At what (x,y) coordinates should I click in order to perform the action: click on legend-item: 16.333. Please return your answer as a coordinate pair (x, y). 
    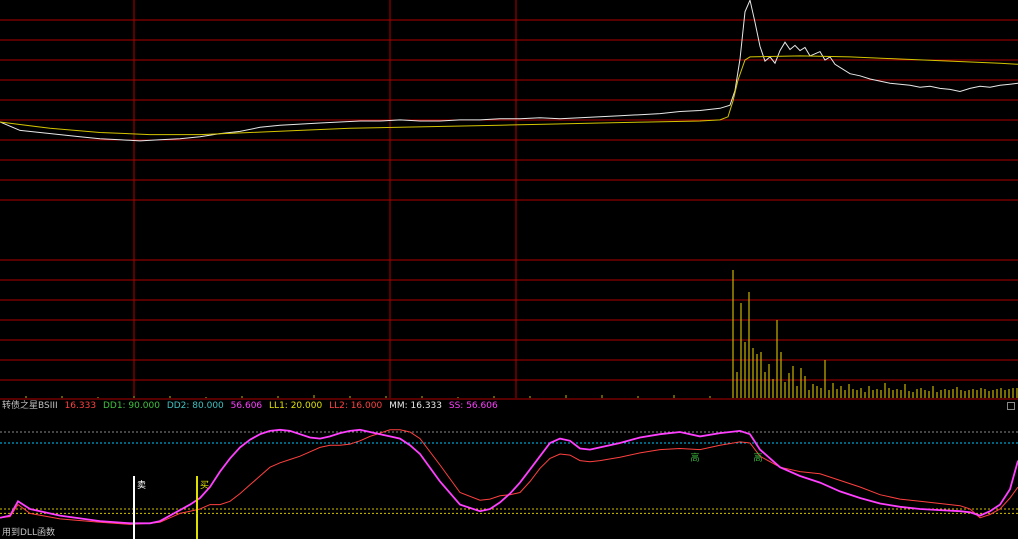
    Looking at the image, I should click on (80, 406).